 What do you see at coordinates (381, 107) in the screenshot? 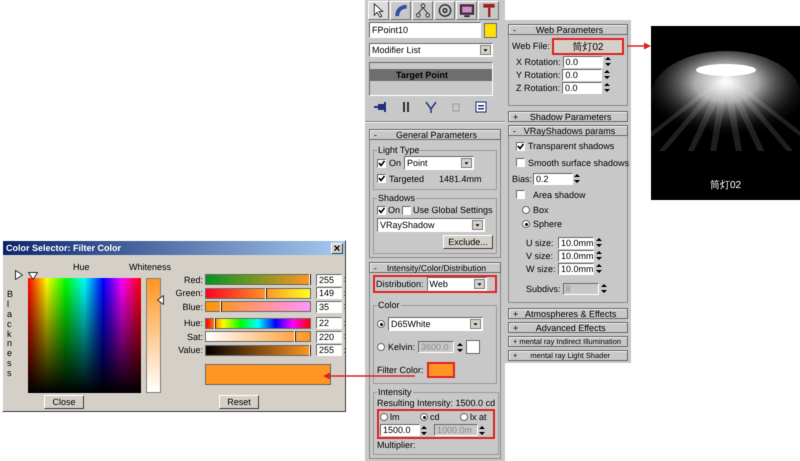
I see `pin-icon` at bounding box center [381, 107].